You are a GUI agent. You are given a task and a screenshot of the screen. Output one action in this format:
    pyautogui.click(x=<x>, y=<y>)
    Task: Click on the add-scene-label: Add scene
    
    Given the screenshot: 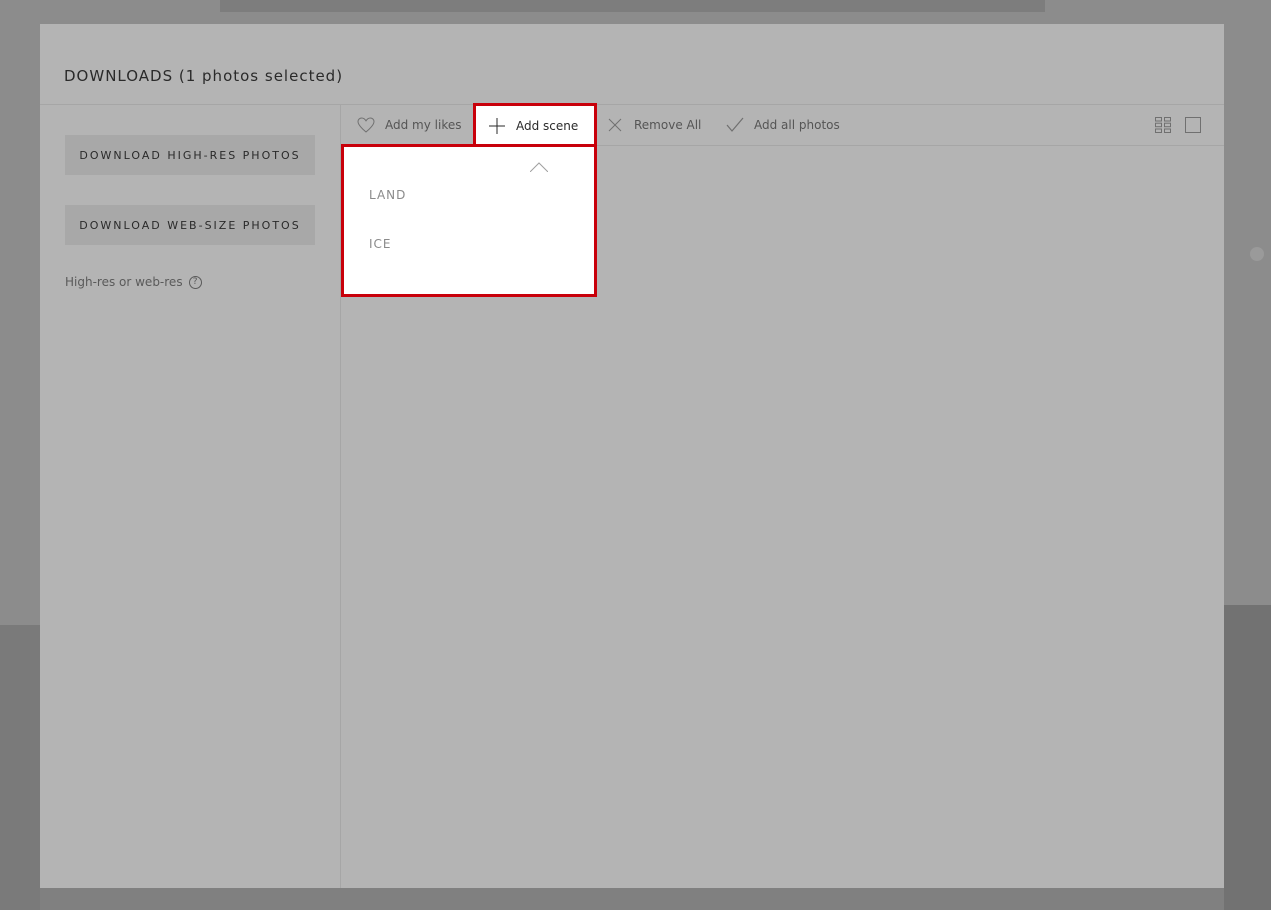 What is the action you would take?
    pyautogui.click(x=547, y=125)
    